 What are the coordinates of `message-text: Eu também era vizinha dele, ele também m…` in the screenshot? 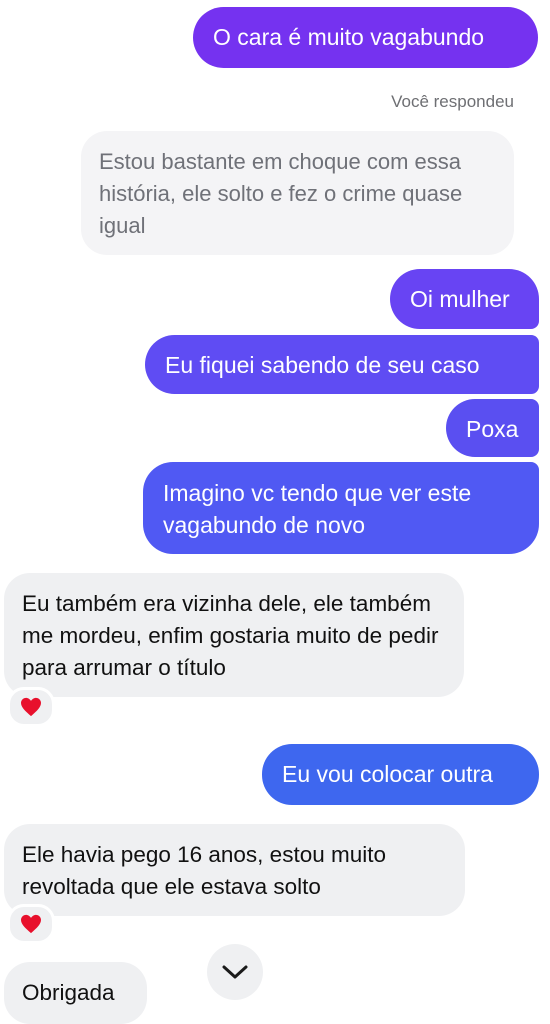 It's located at (230, 635).